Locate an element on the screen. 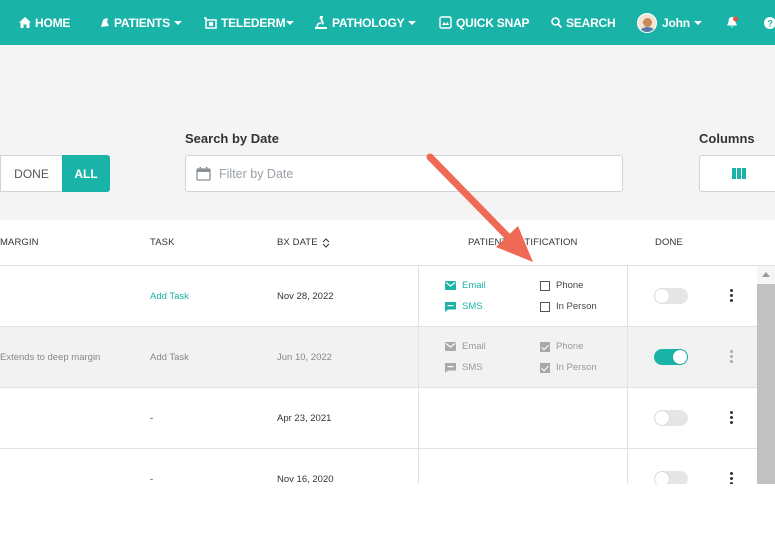  notify-sms-label: SMS is located at coordinates (472, 306).